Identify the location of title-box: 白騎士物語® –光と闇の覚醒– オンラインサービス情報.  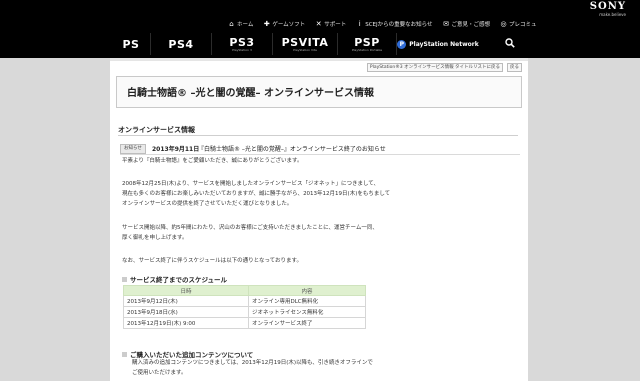
(319, 92).